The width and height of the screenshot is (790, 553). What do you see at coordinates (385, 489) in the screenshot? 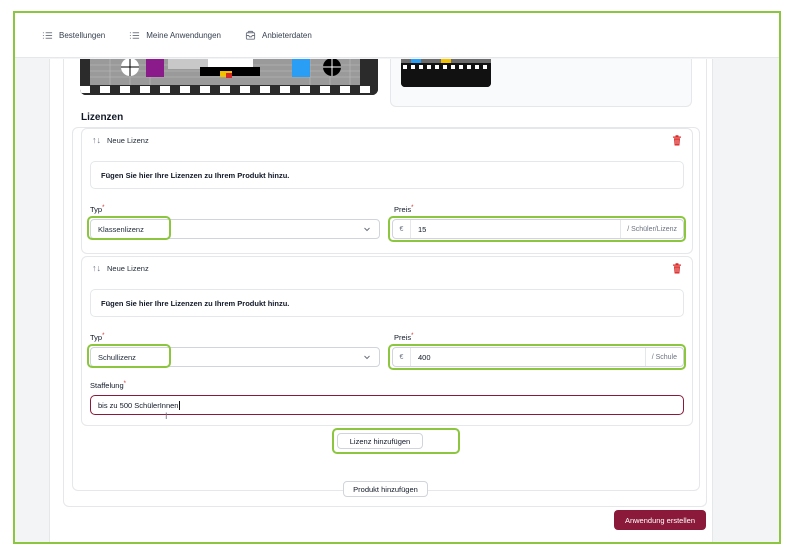
I see `add-product-button: Produkt hinzufügen` at bounding box center [385, 489].